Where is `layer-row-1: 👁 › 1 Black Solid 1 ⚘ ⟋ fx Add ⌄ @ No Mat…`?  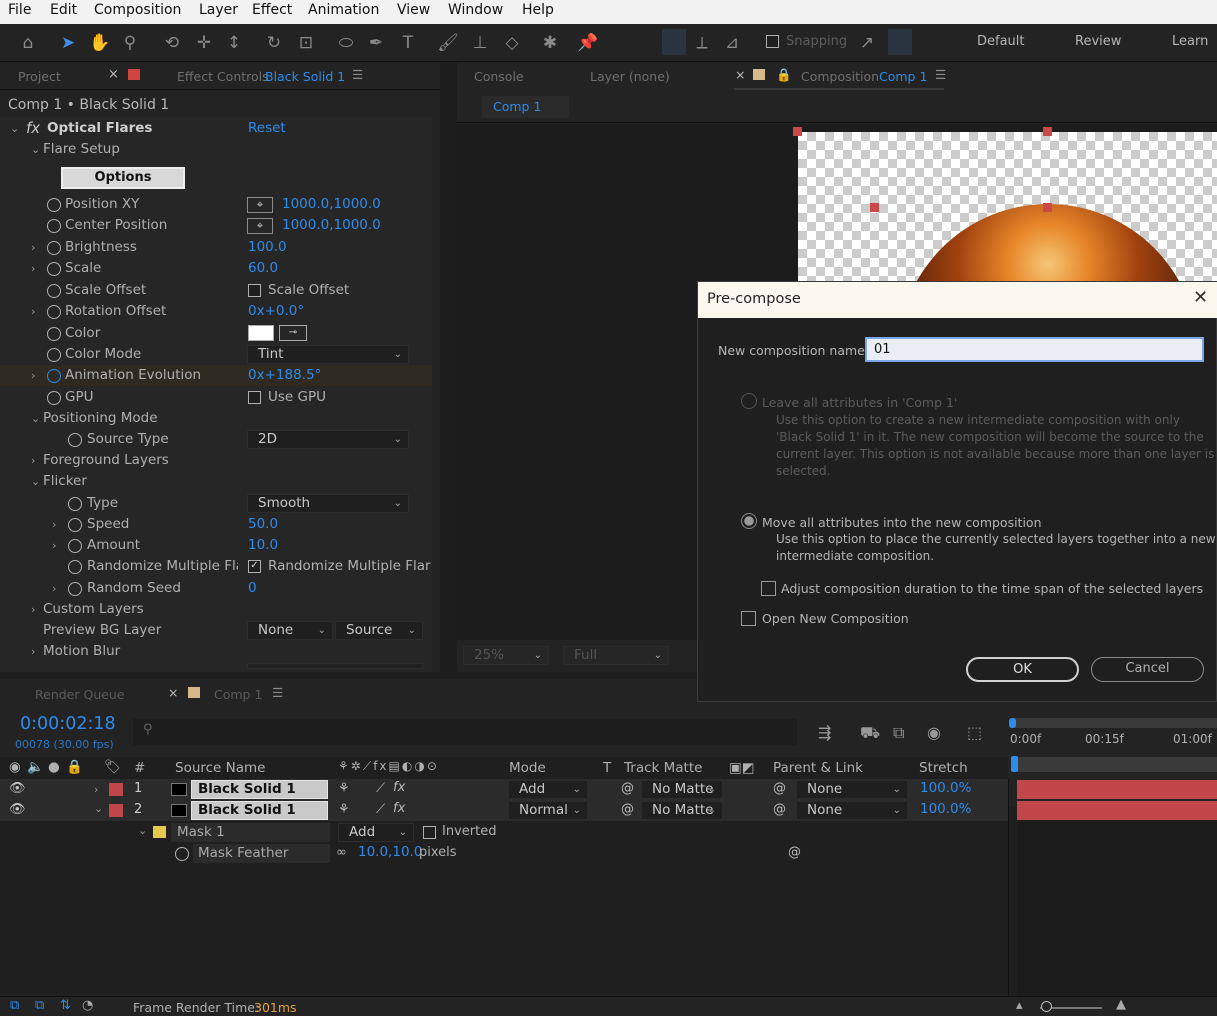
layer-row-1: 👁 › 1 Black Solid 1 ⚘ ⟋ fx Add ⌄ @ No Mat… is located at coordinates (504, 789).